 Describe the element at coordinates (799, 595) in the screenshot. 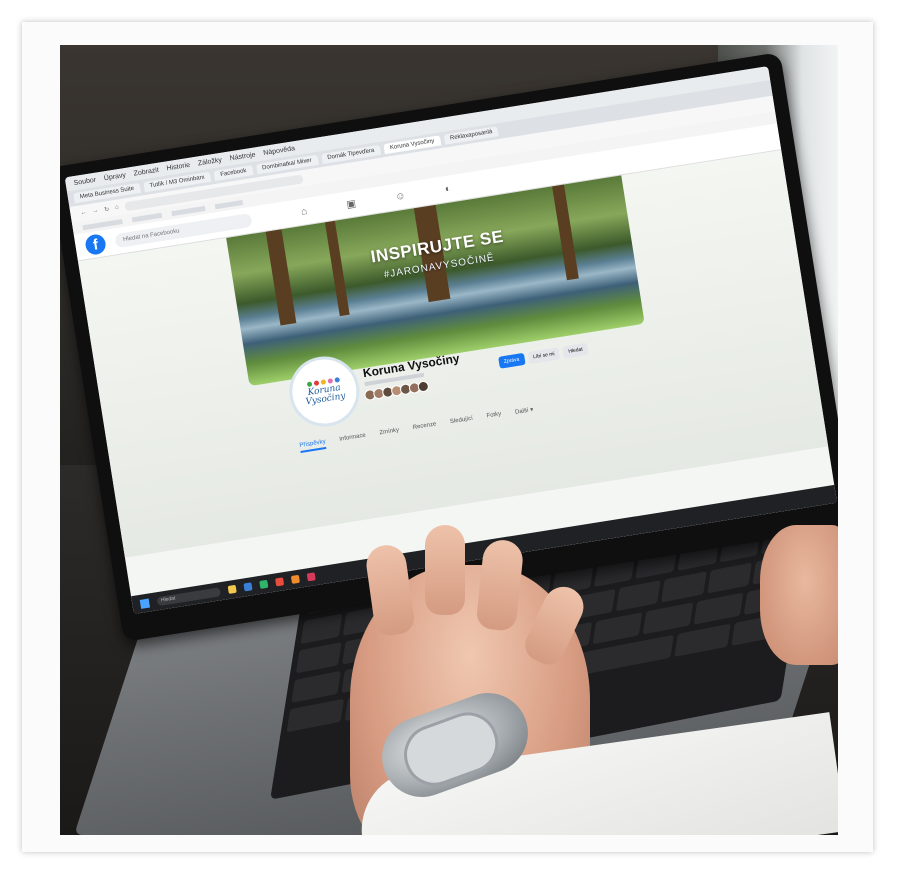

I see `right-hand` at that location.